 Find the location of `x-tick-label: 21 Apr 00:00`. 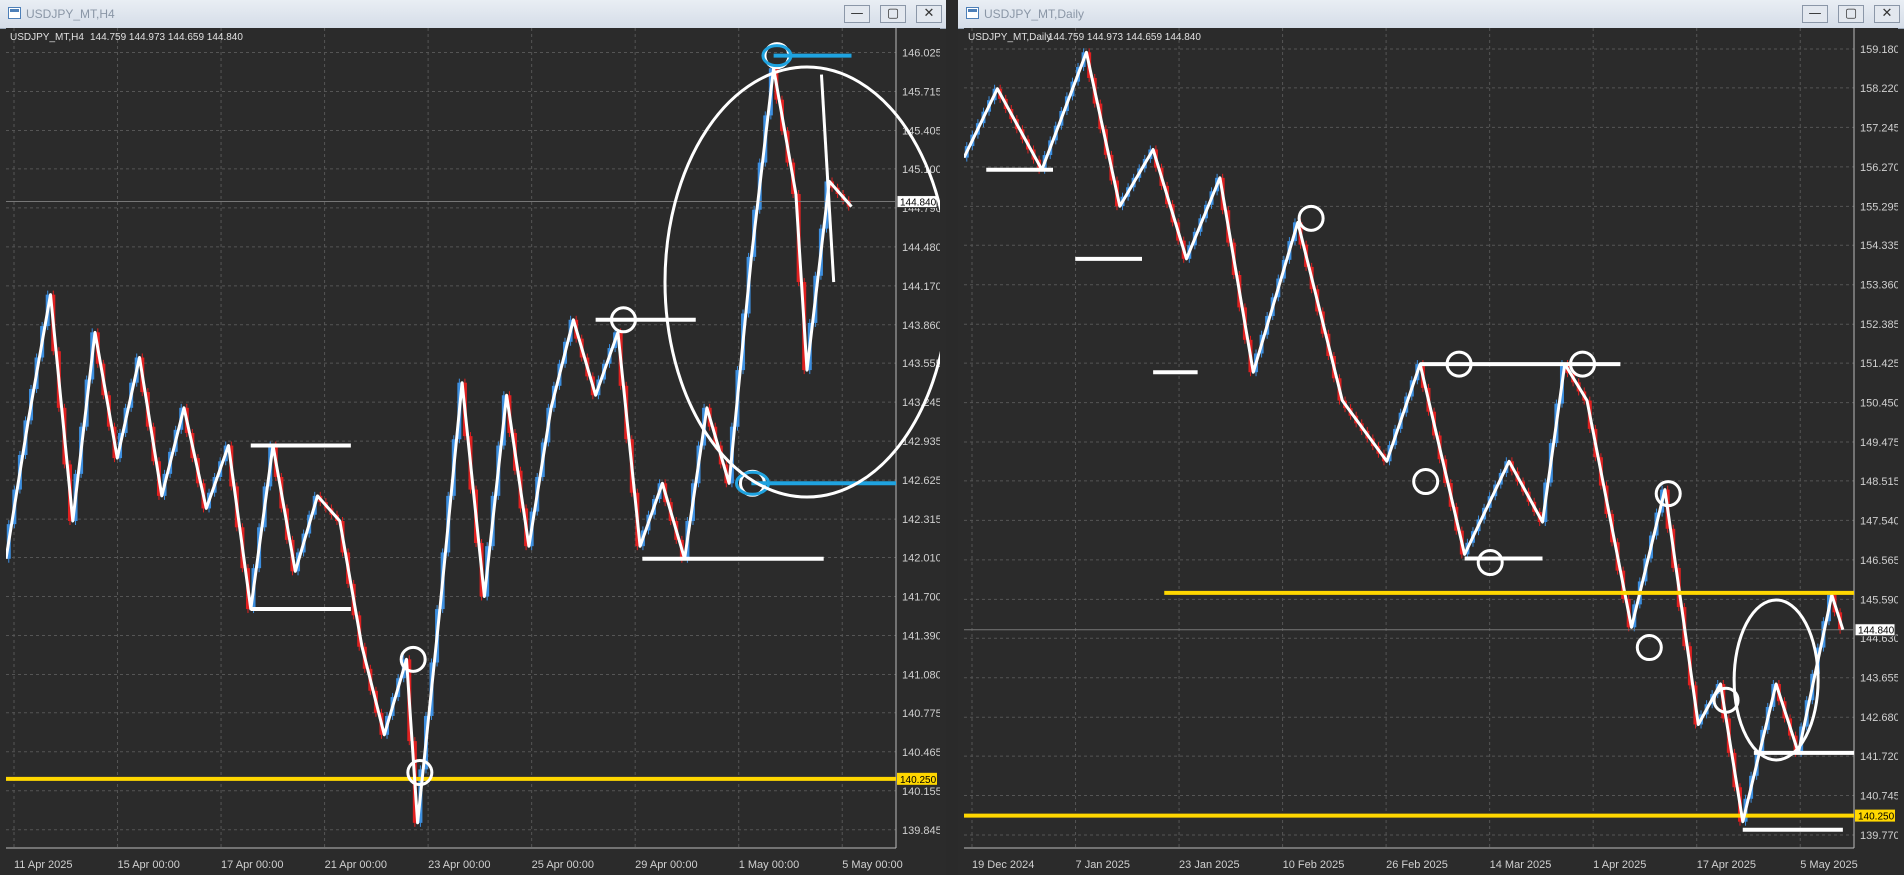

x-tick-label: 21 Apr 00:00 is located at coordinates (356, 865).